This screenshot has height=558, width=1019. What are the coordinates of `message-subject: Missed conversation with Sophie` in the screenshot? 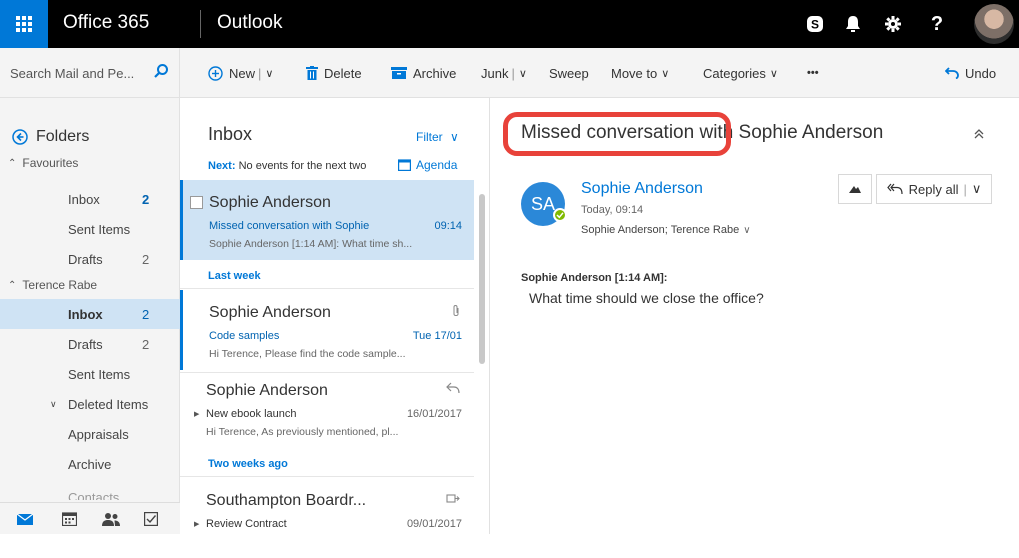 It's located at (289, 226).